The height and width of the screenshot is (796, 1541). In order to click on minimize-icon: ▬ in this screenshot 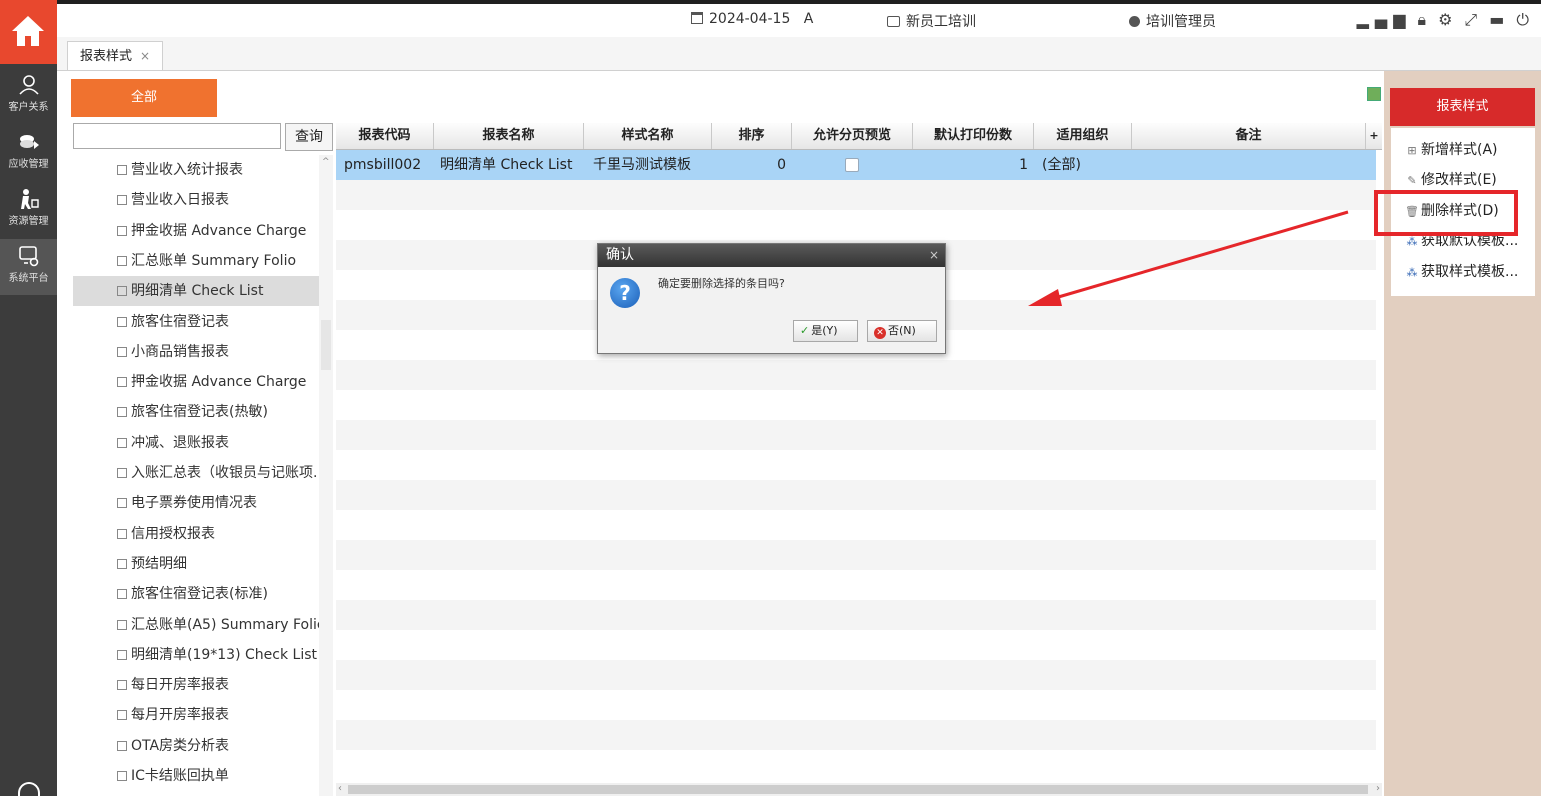, I will do `click(1499, 19)`.